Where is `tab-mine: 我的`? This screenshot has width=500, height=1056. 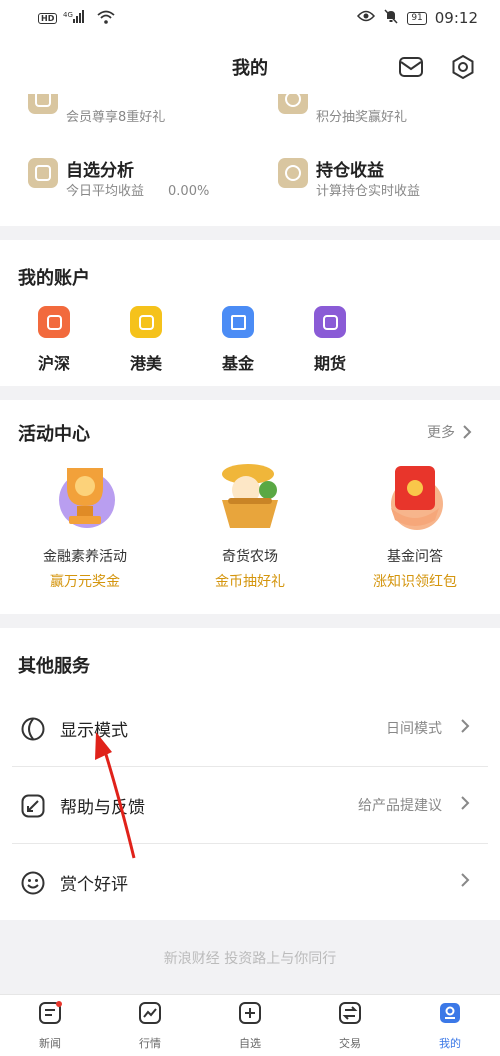 tab-mine: 我的 is located at coordinates (450, 1026).